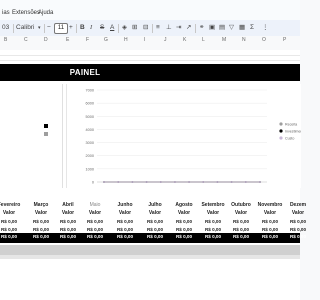  Describe the element at coordinates (46, 126) in the screenshot. I see `legend-swatch-black` at that location.